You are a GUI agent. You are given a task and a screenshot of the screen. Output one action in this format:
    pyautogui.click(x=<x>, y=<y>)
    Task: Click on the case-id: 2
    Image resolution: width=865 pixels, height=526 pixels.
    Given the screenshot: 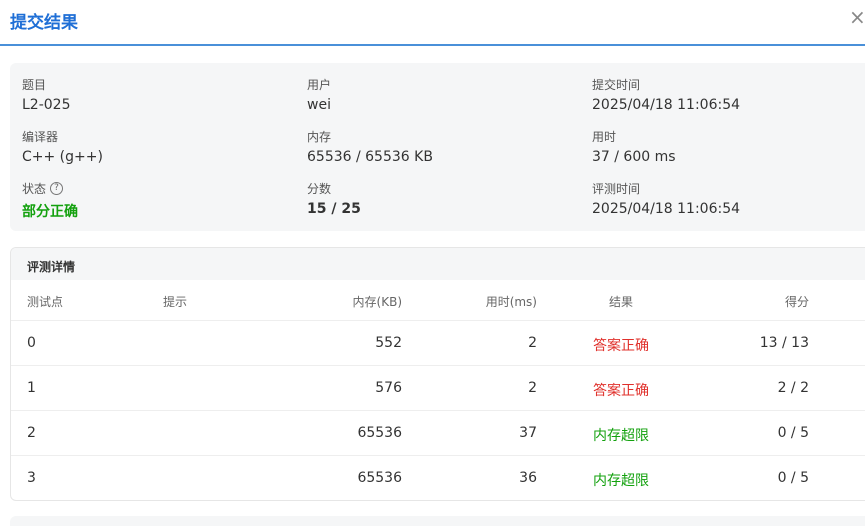 What is the action you would take?
    pyautogui.click(x=31, y=433)
    